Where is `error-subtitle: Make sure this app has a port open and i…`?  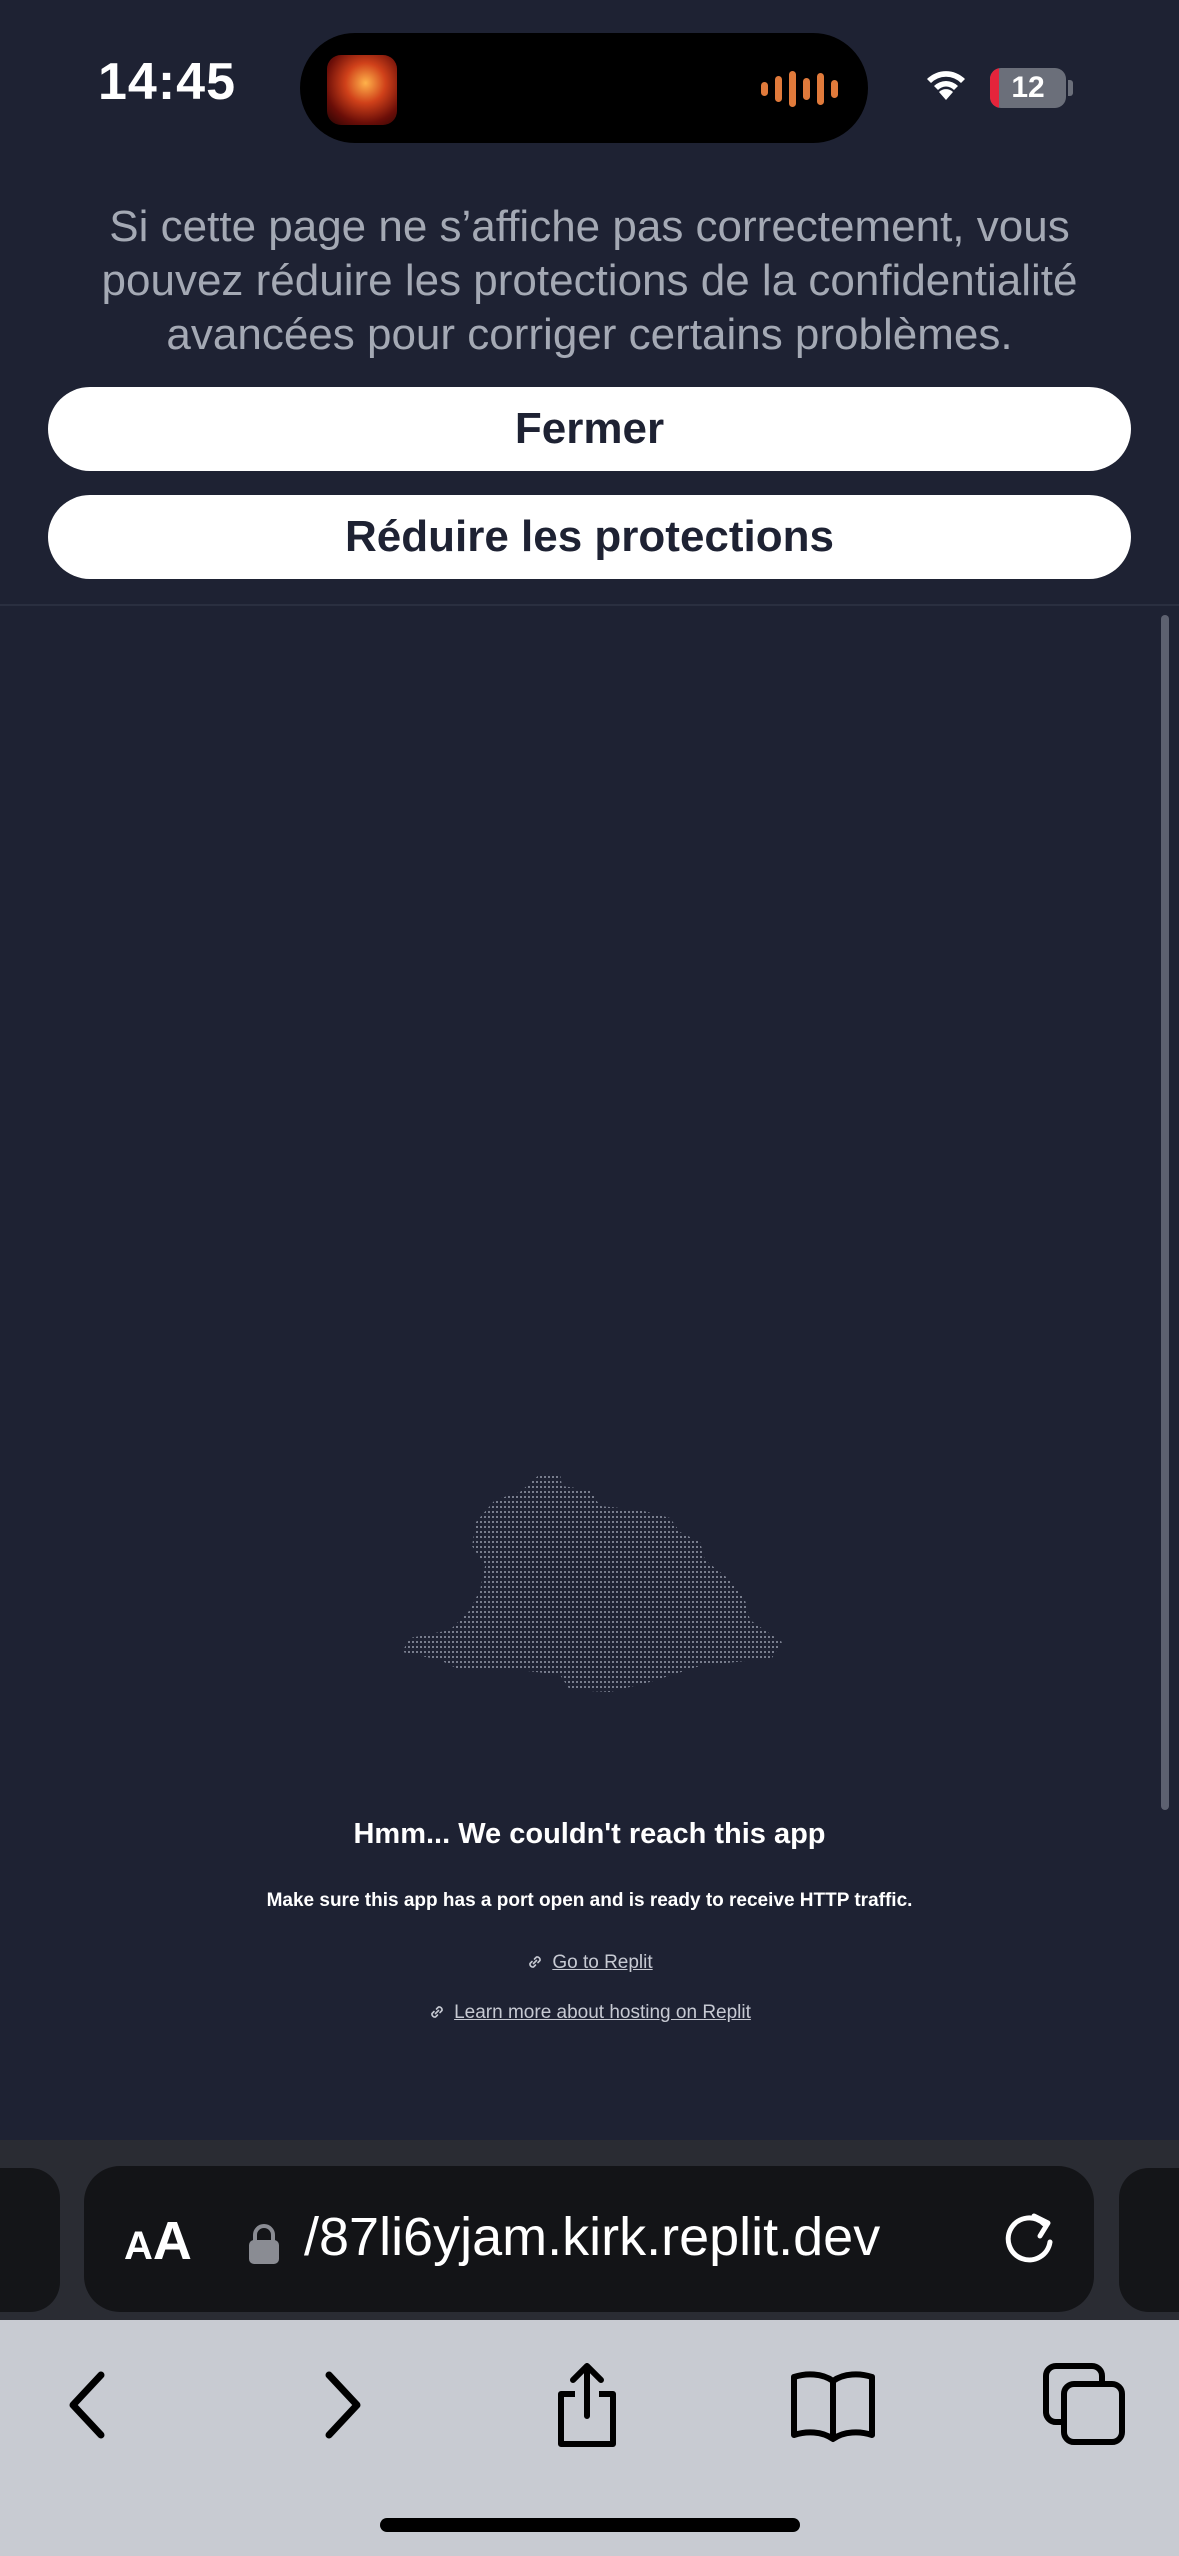 error-subtitle: Make sure this app has a port open and i… is located at coordinates (589, 1900).